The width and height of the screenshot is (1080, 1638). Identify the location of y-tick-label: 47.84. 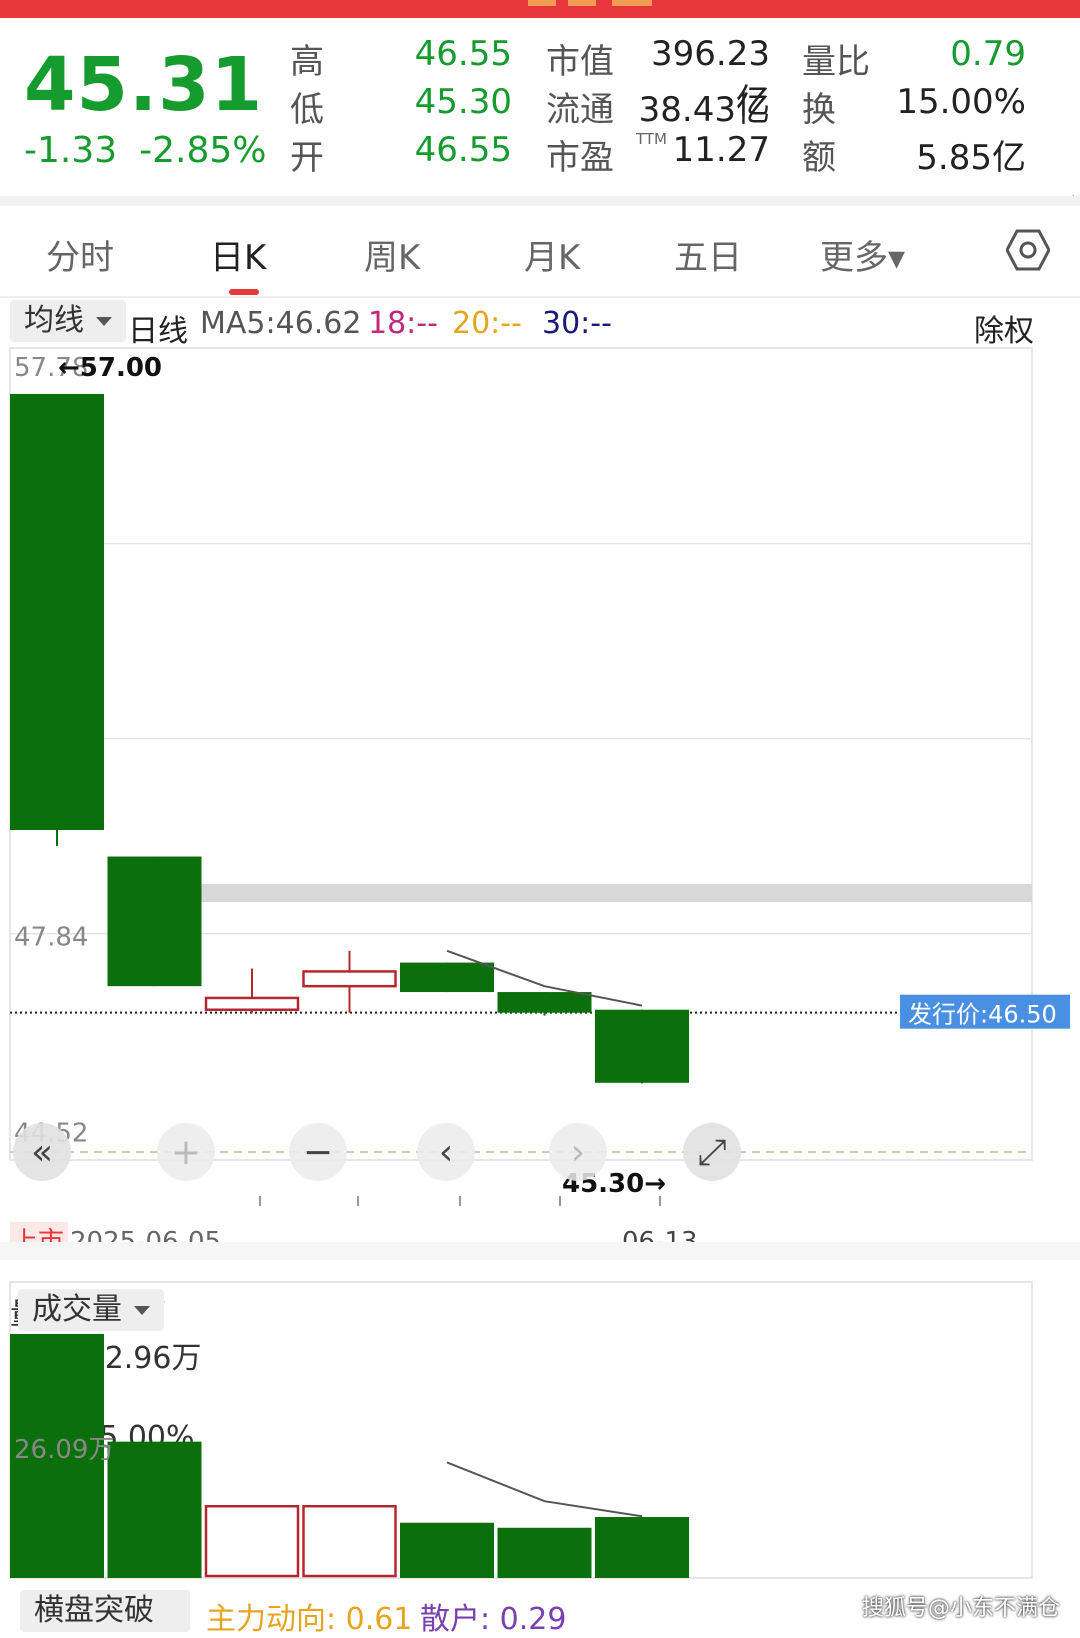
(51, 938).